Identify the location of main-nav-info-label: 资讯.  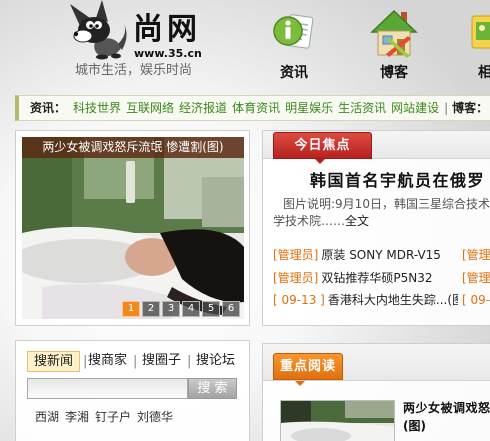
(294, 73).